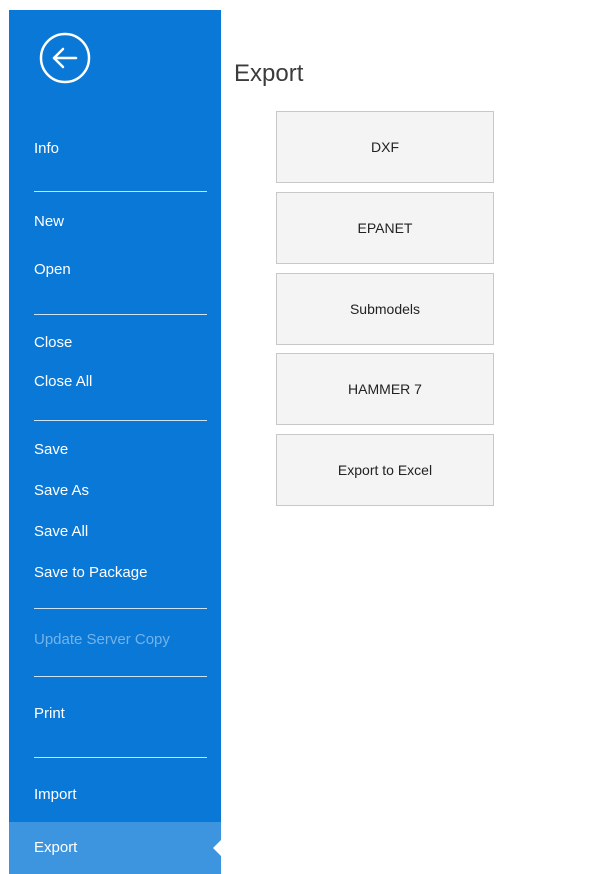 This screenshot has width=591, height=874. I want to click on nav-item-update-server-copy: Update Server Copy, so click(102, 639).